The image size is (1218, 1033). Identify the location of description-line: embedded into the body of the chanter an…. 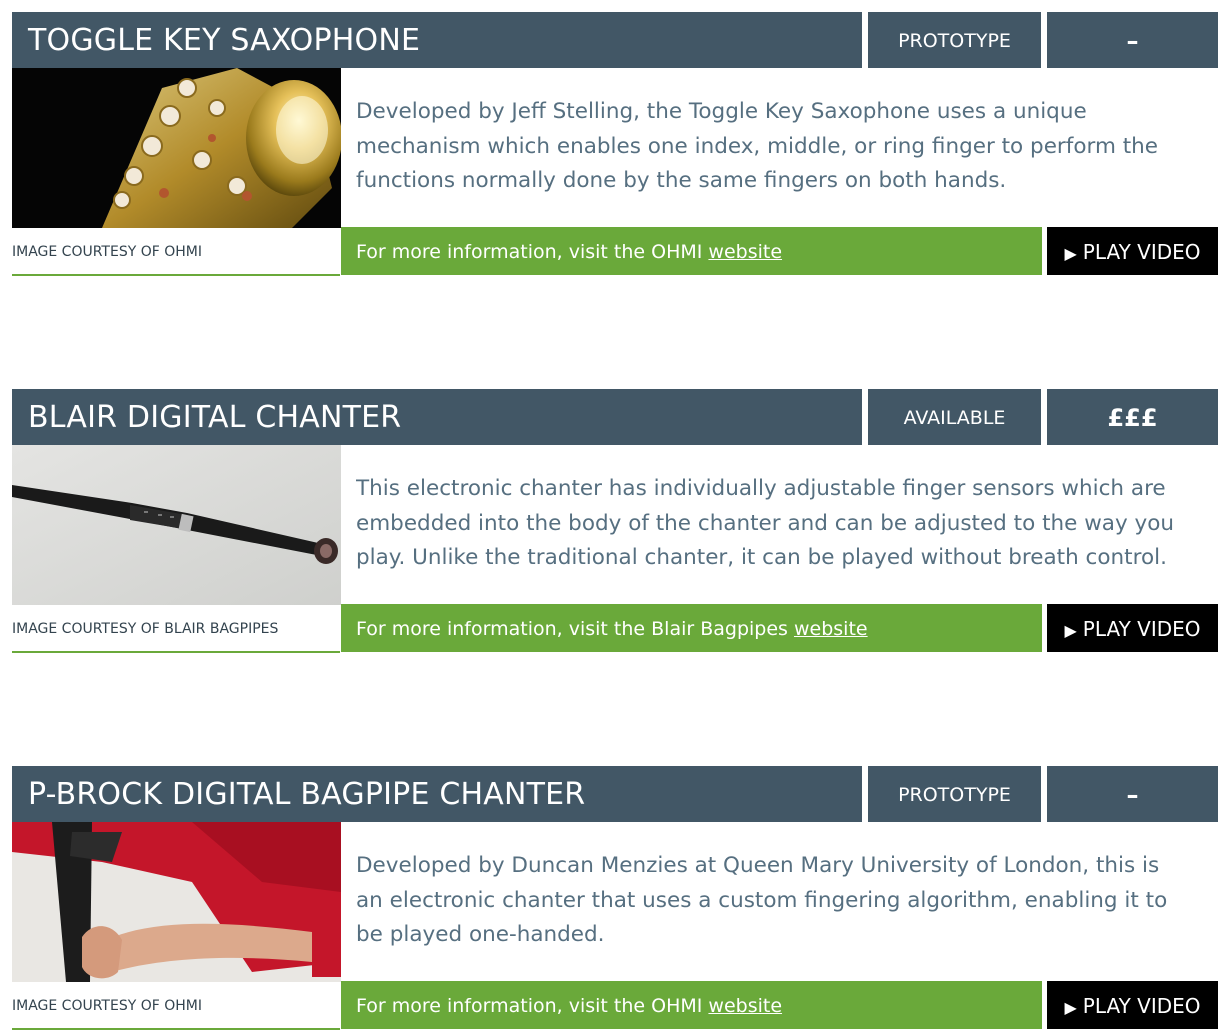
(765, 523).